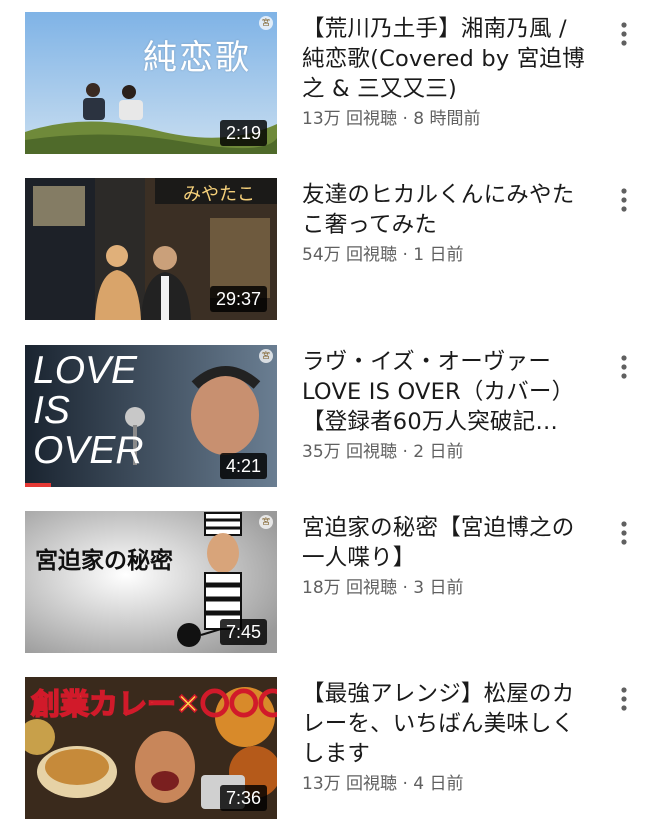 This screenshot has height=822, width=650. Describe the element at coordinates (197, 58) in the screenshot. I see `thumbnail-title-text: 純恋歌` at that location.